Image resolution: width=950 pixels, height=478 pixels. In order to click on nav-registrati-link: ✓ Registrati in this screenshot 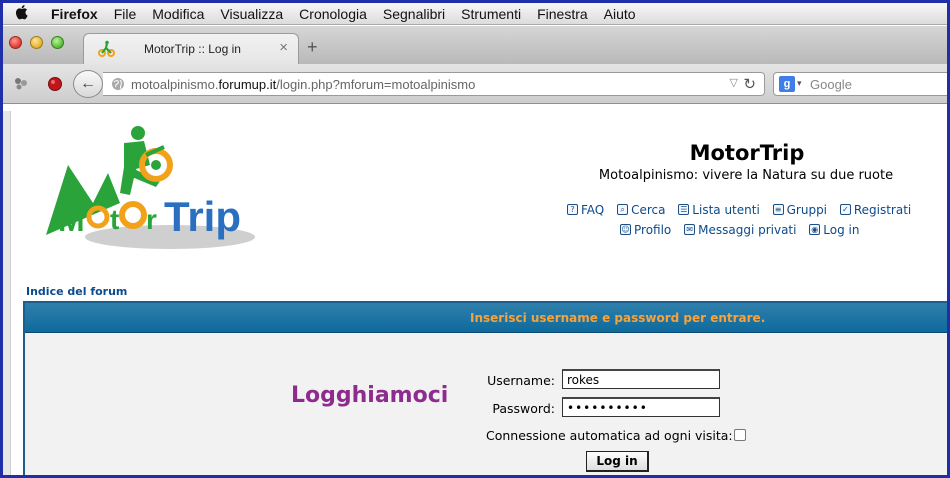, I will do `click(875, 209)`.